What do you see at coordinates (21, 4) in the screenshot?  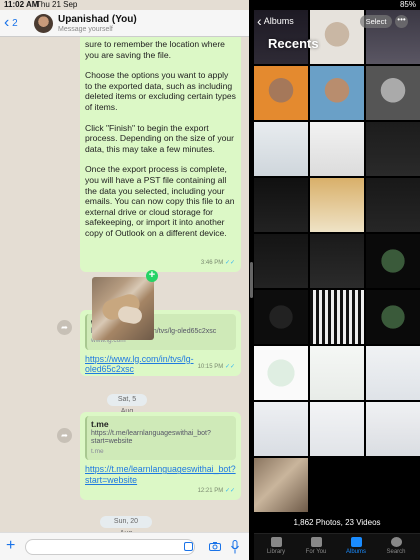 I see `status-time: 11:02 AM` at bounding box center [21, 4].